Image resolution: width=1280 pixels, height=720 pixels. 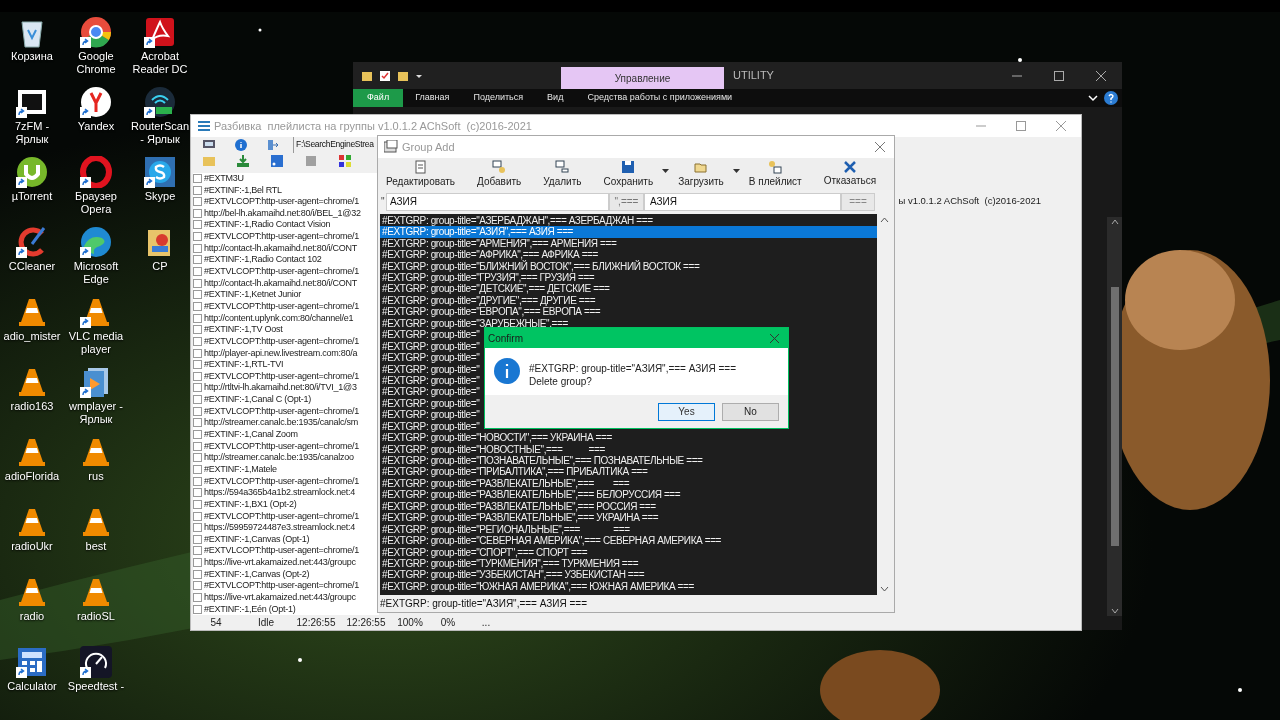 I want to click on desktop-icon-label: radioSL, so click(x=96, y=616).